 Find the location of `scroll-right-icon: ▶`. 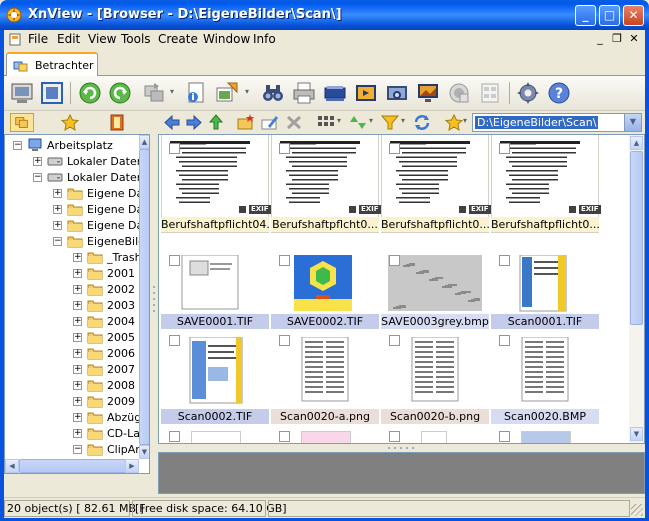

scroll-right-icon: ▶ is located at coordinates (132, 466).